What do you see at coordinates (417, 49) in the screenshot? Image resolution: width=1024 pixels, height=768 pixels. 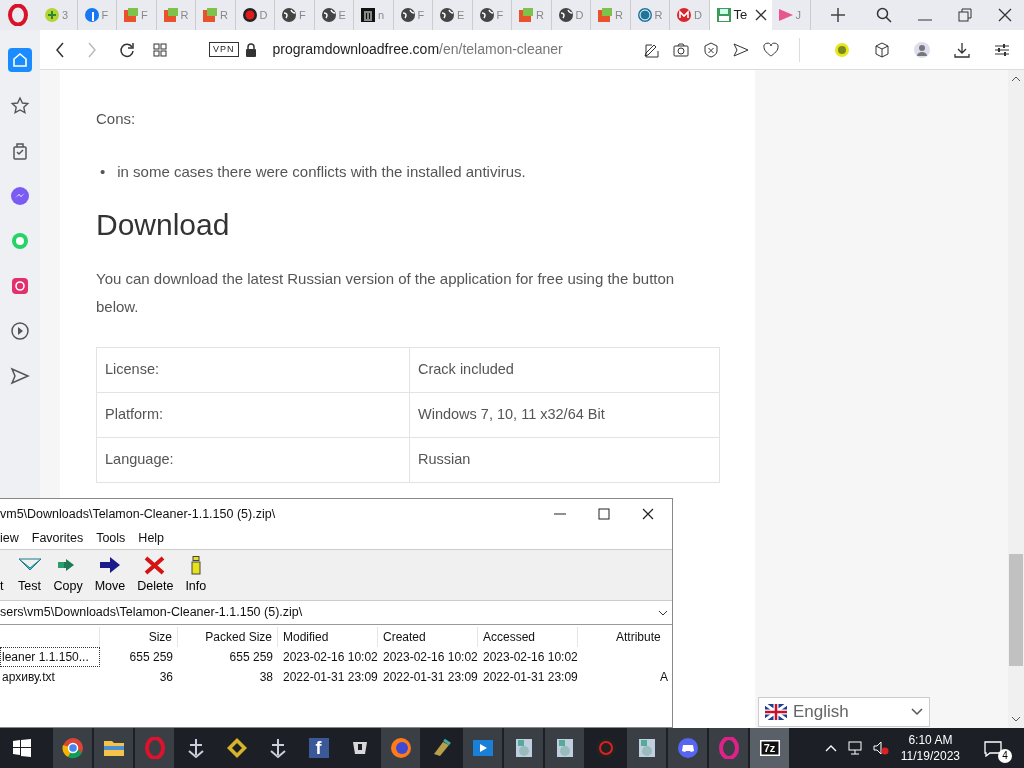 I see `address-url: programdownloadfree.com/en/telamon-cleaner` at bounding box center [417, 49].